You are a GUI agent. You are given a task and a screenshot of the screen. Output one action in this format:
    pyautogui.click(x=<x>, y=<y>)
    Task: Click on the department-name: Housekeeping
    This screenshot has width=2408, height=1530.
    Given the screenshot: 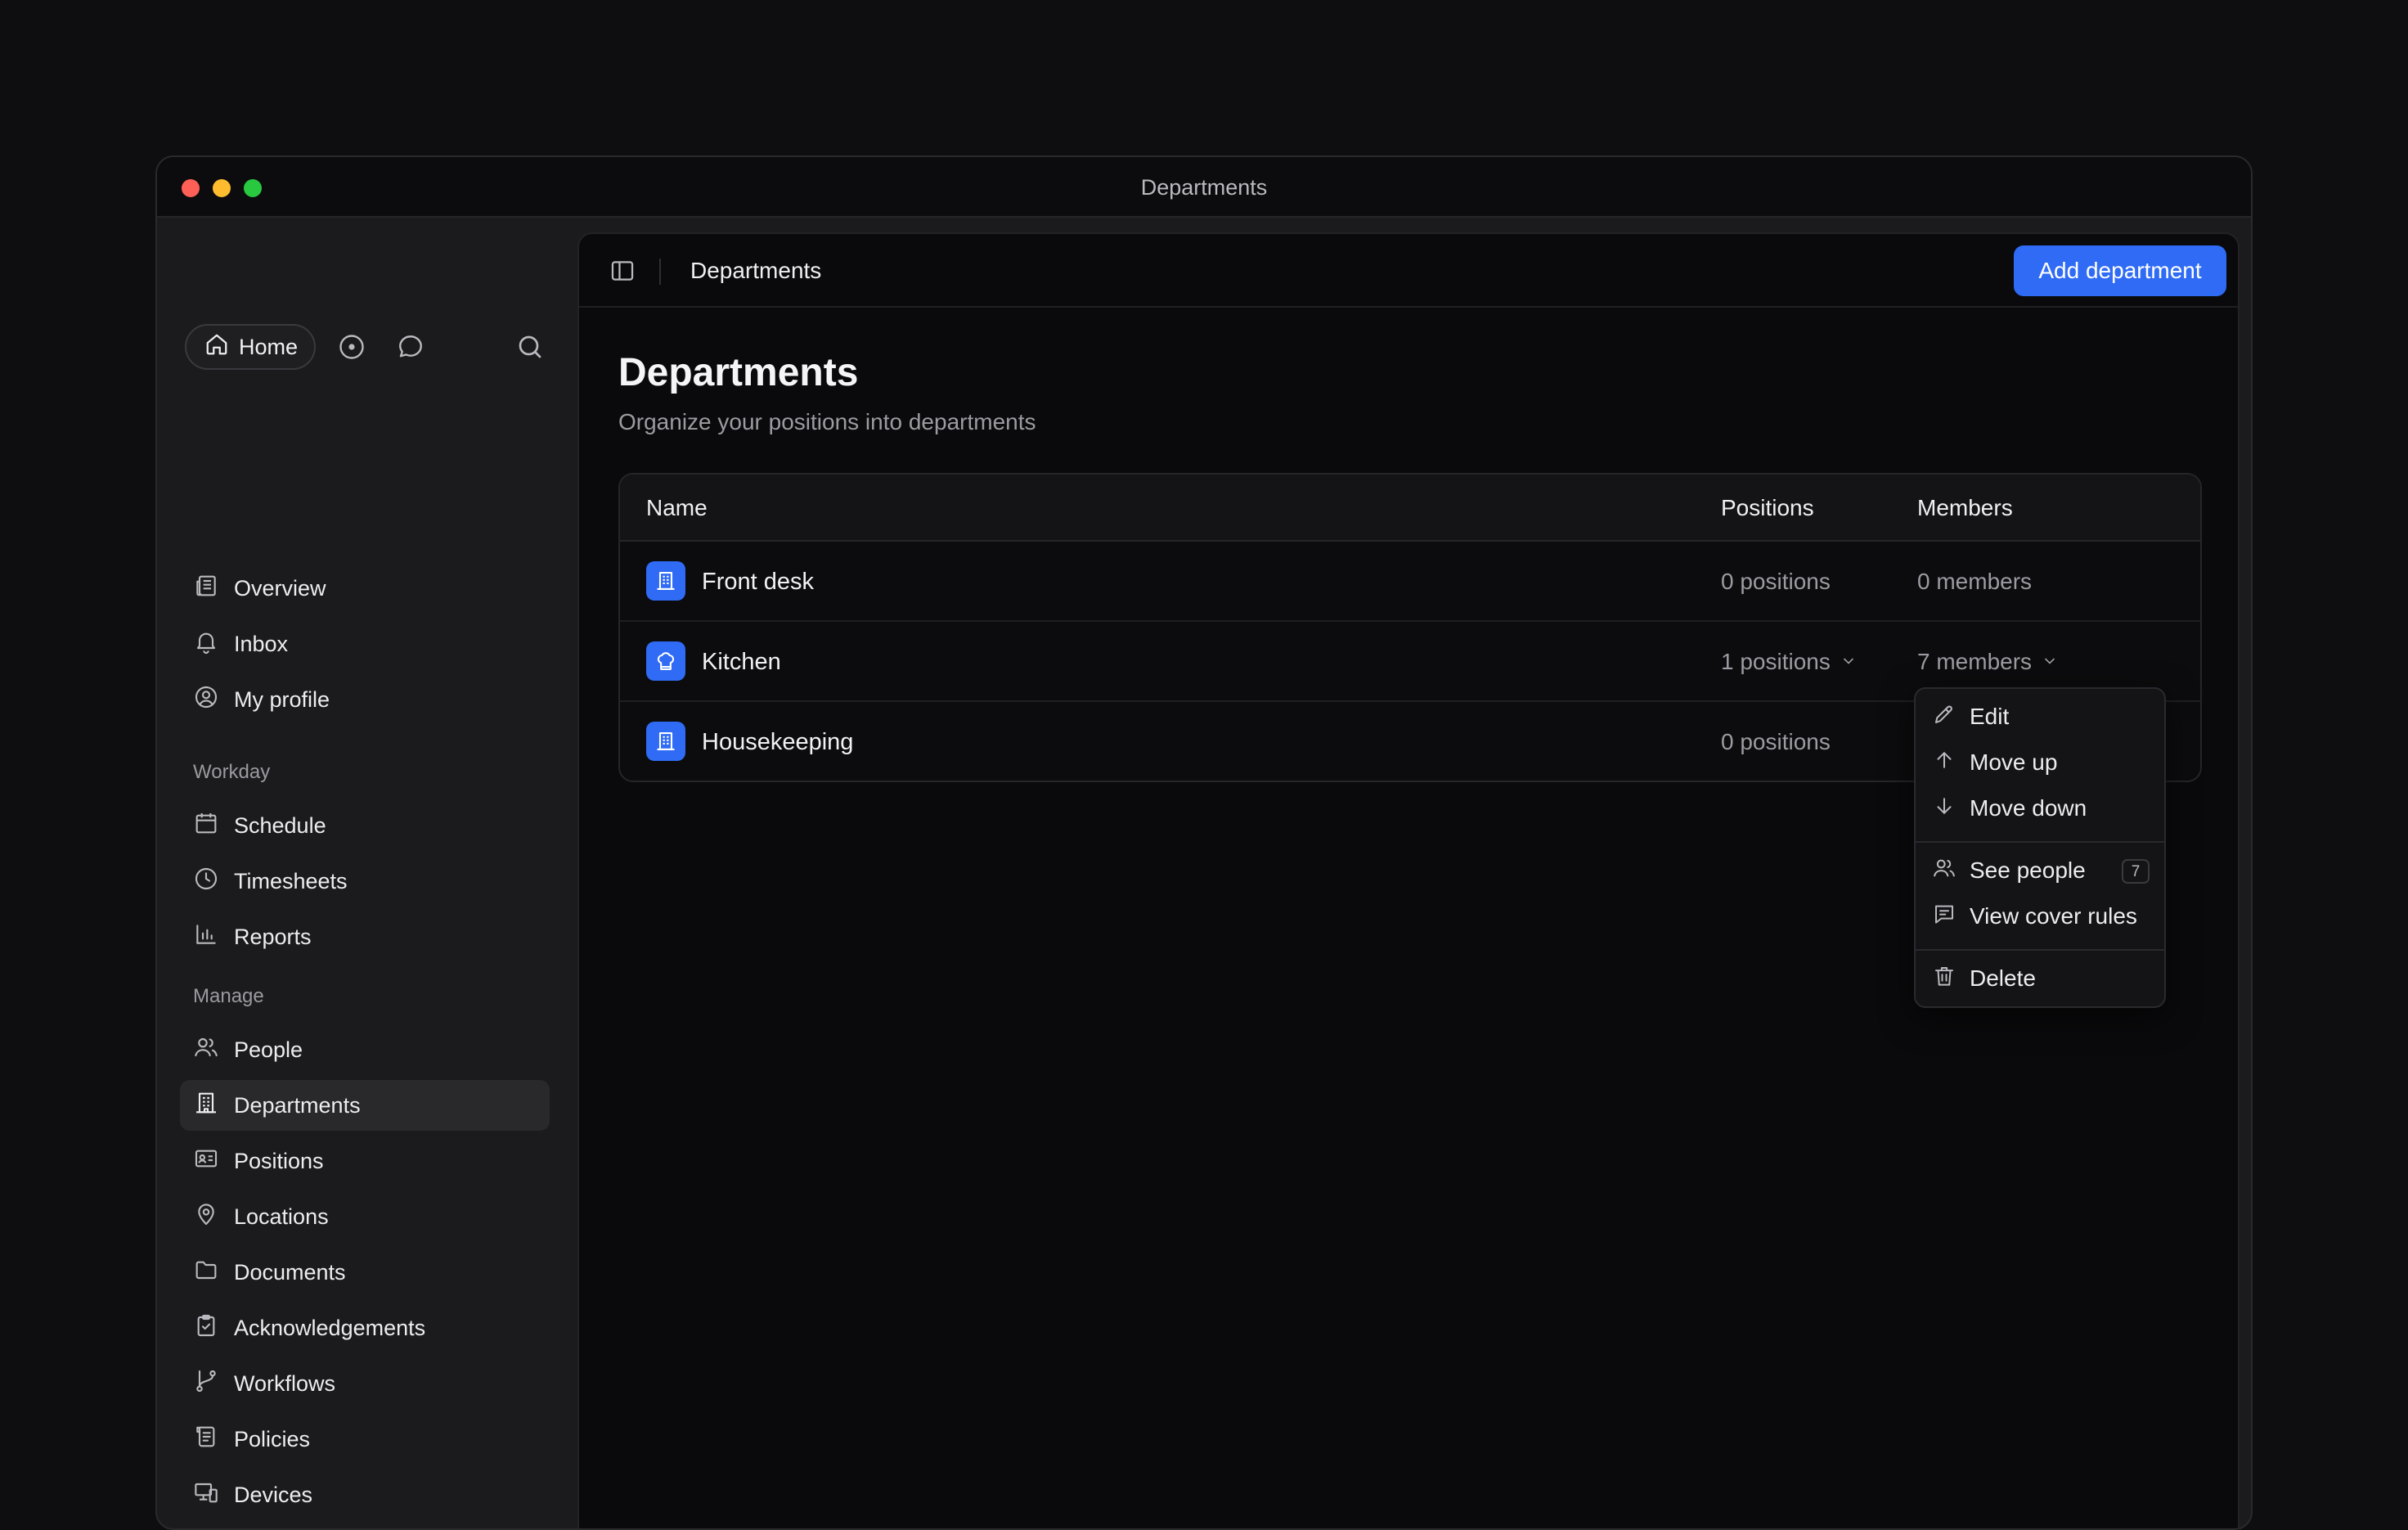 What is the action you would take?
    pyautogui.click(x=778, y=742)
    